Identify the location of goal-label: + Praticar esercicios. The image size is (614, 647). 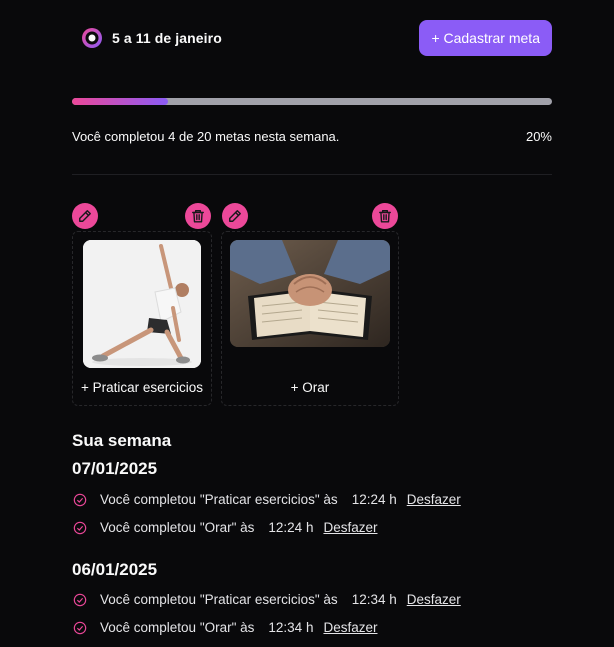
(142, 387).